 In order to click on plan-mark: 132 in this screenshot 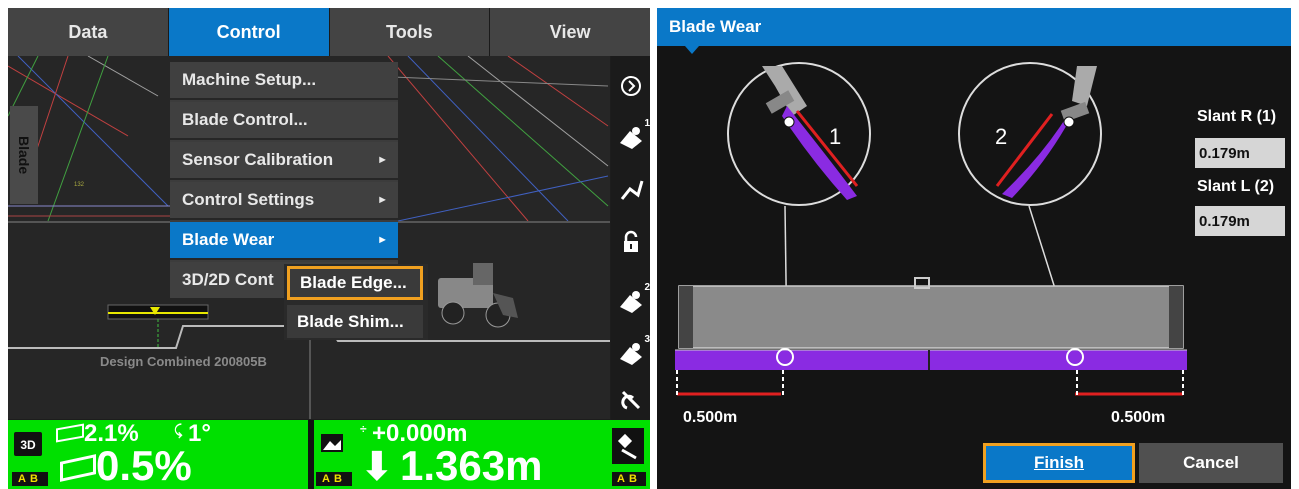, I will do `click(79, 185)`.